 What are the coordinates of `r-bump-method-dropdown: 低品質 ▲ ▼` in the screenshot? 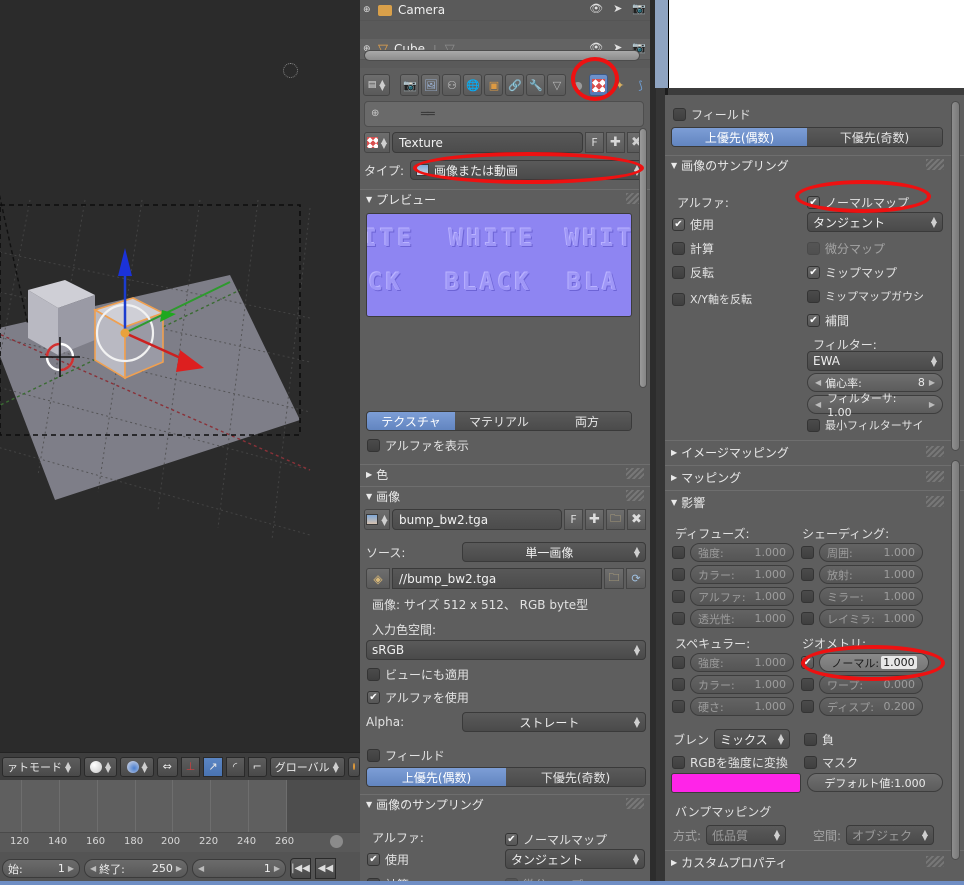 It's located at (746, 835).